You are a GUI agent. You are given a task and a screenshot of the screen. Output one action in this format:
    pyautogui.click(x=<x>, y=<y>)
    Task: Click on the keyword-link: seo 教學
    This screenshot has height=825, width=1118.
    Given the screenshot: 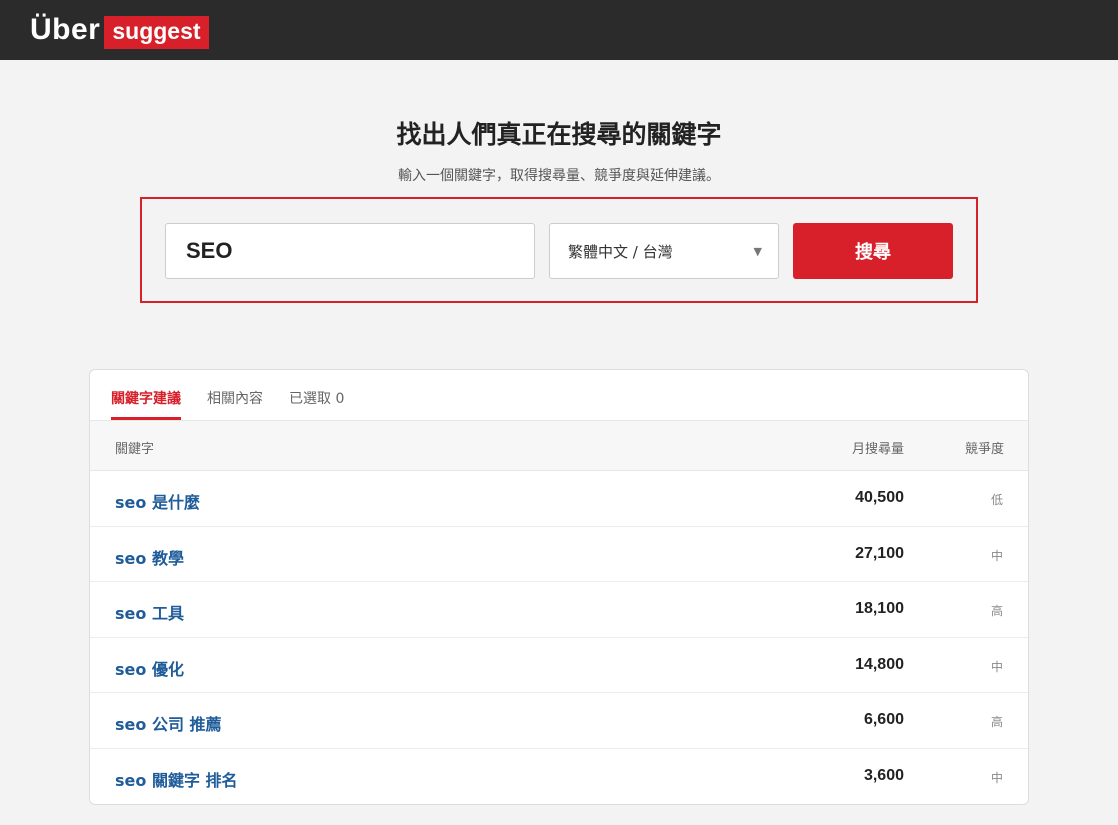 What is the action you would take?
    pyautogui.click(x=149, y=557)
    